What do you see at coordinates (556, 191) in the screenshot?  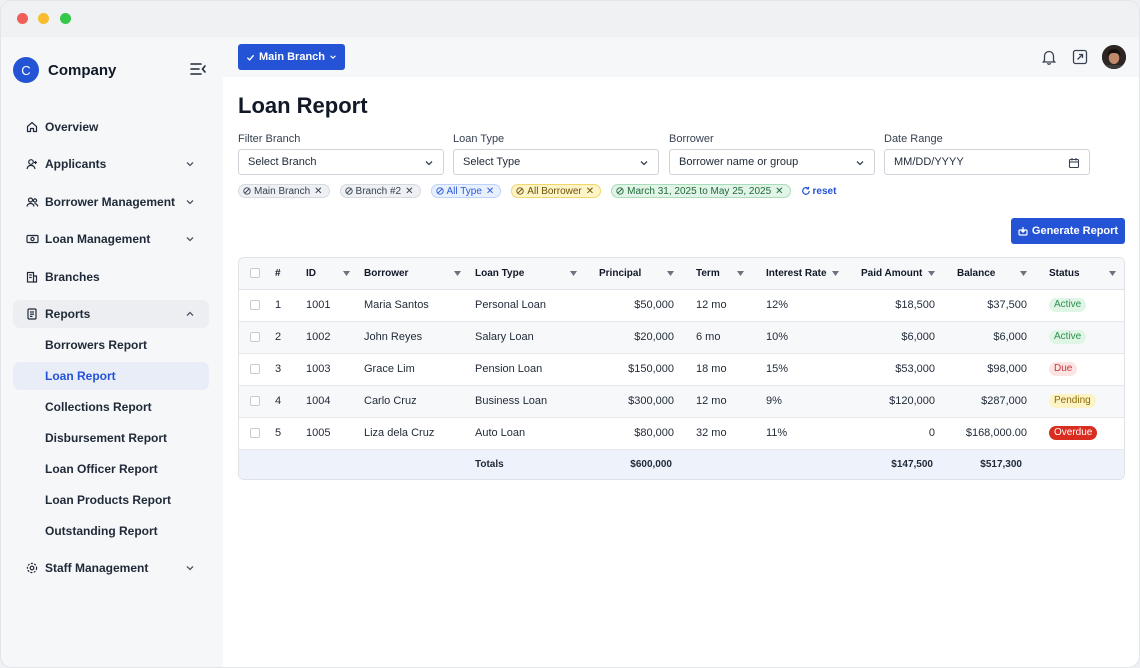 I see `chip-all-borrower: All Borrower ✕` at bounding box center [556, 191].